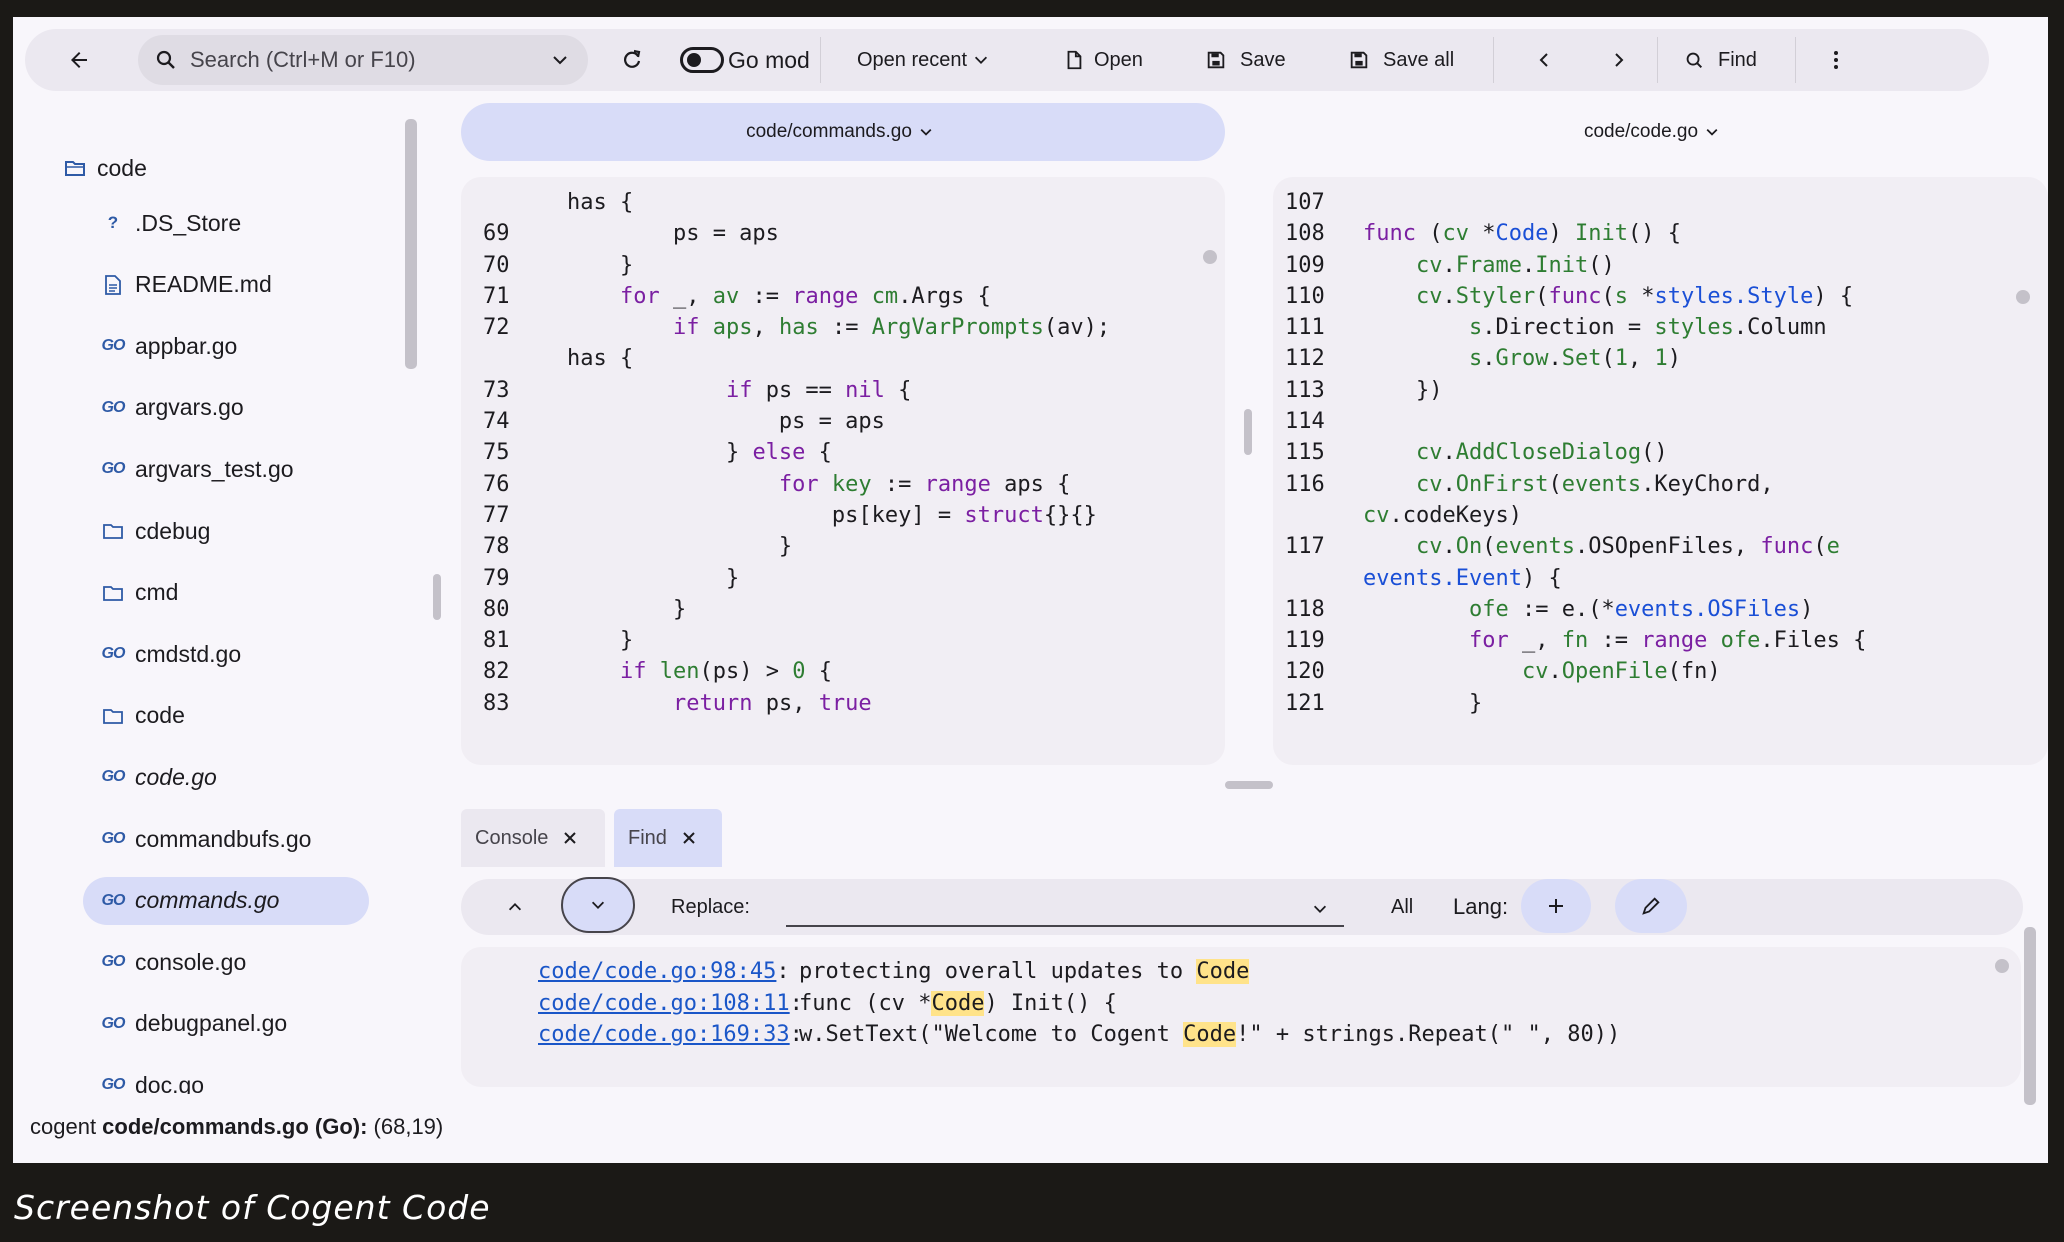  Describe the element at coordinates (152, 1077) in the screenshot. I see `tree-item: GO doc.go` at that location.